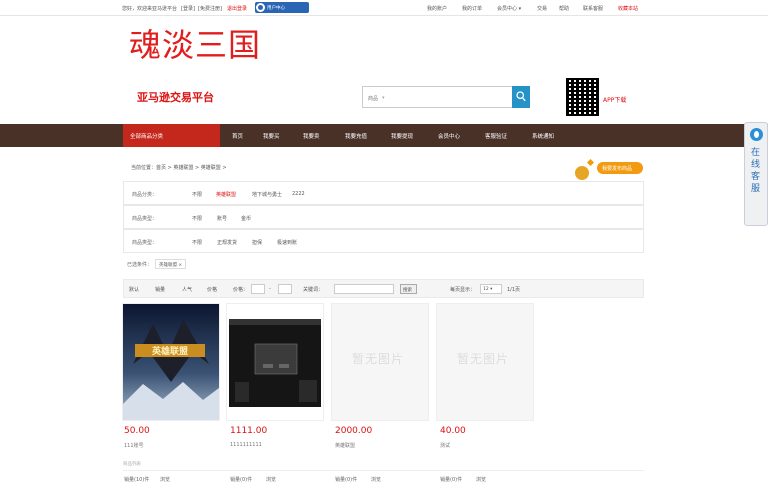  I want to click on product-price: 50.00, so click(137, 431).